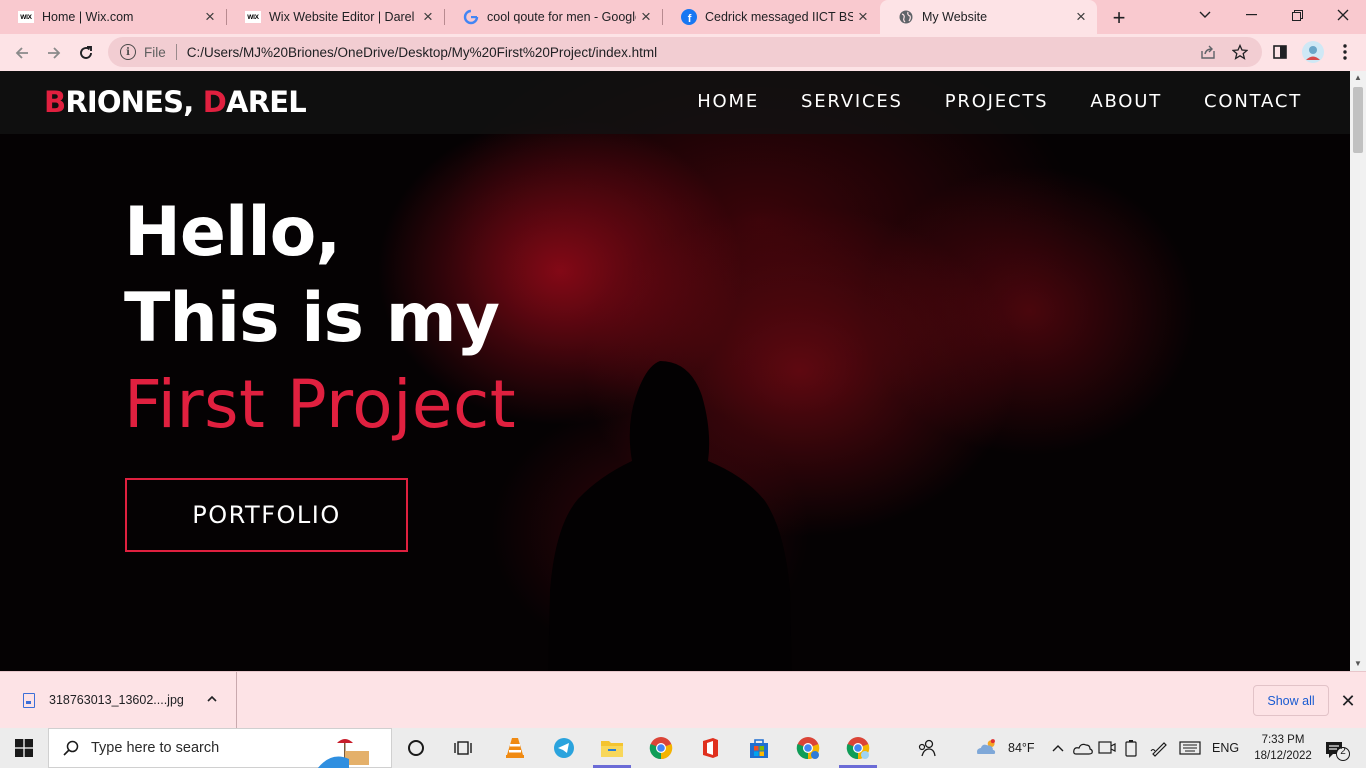 This screenshot has width=1366, height=768. I want to click on clock-date: 18/12/2022, so click(1283, 756).